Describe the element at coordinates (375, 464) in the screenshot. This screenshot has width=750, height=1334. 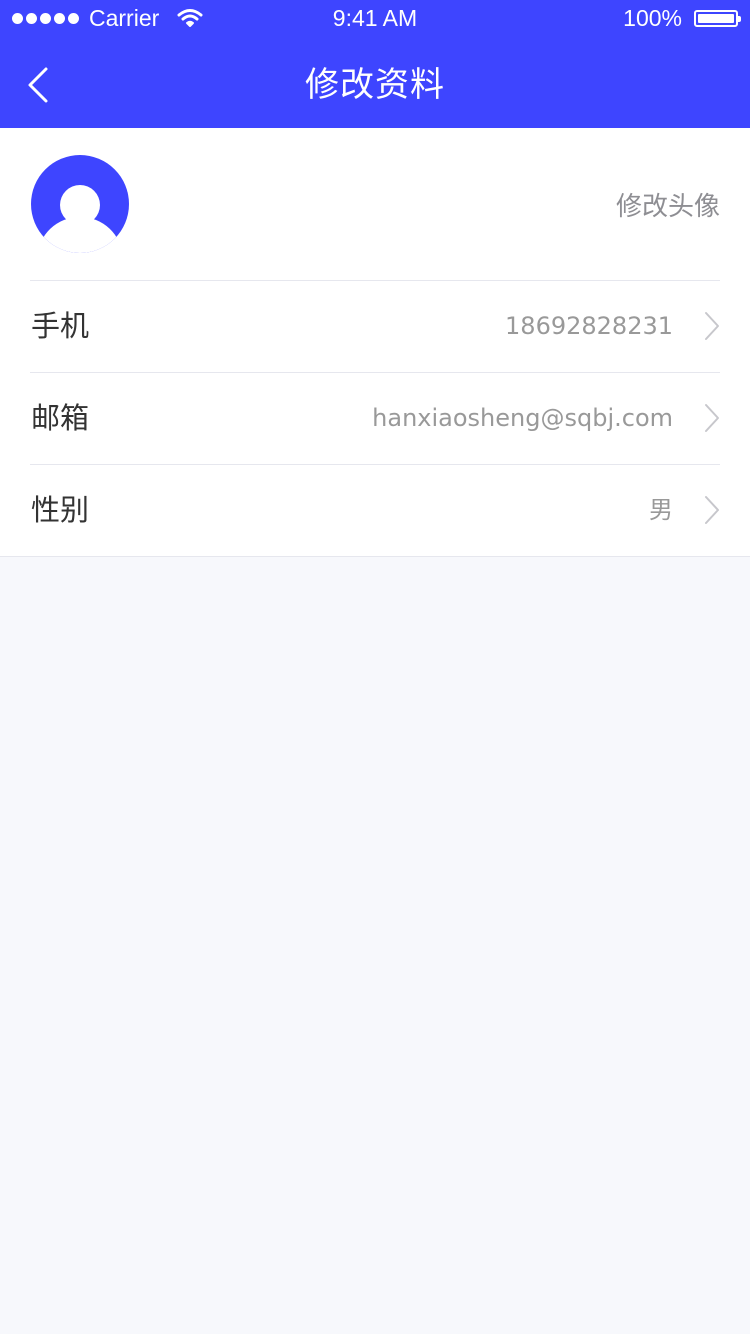
I see `divider` at that location.